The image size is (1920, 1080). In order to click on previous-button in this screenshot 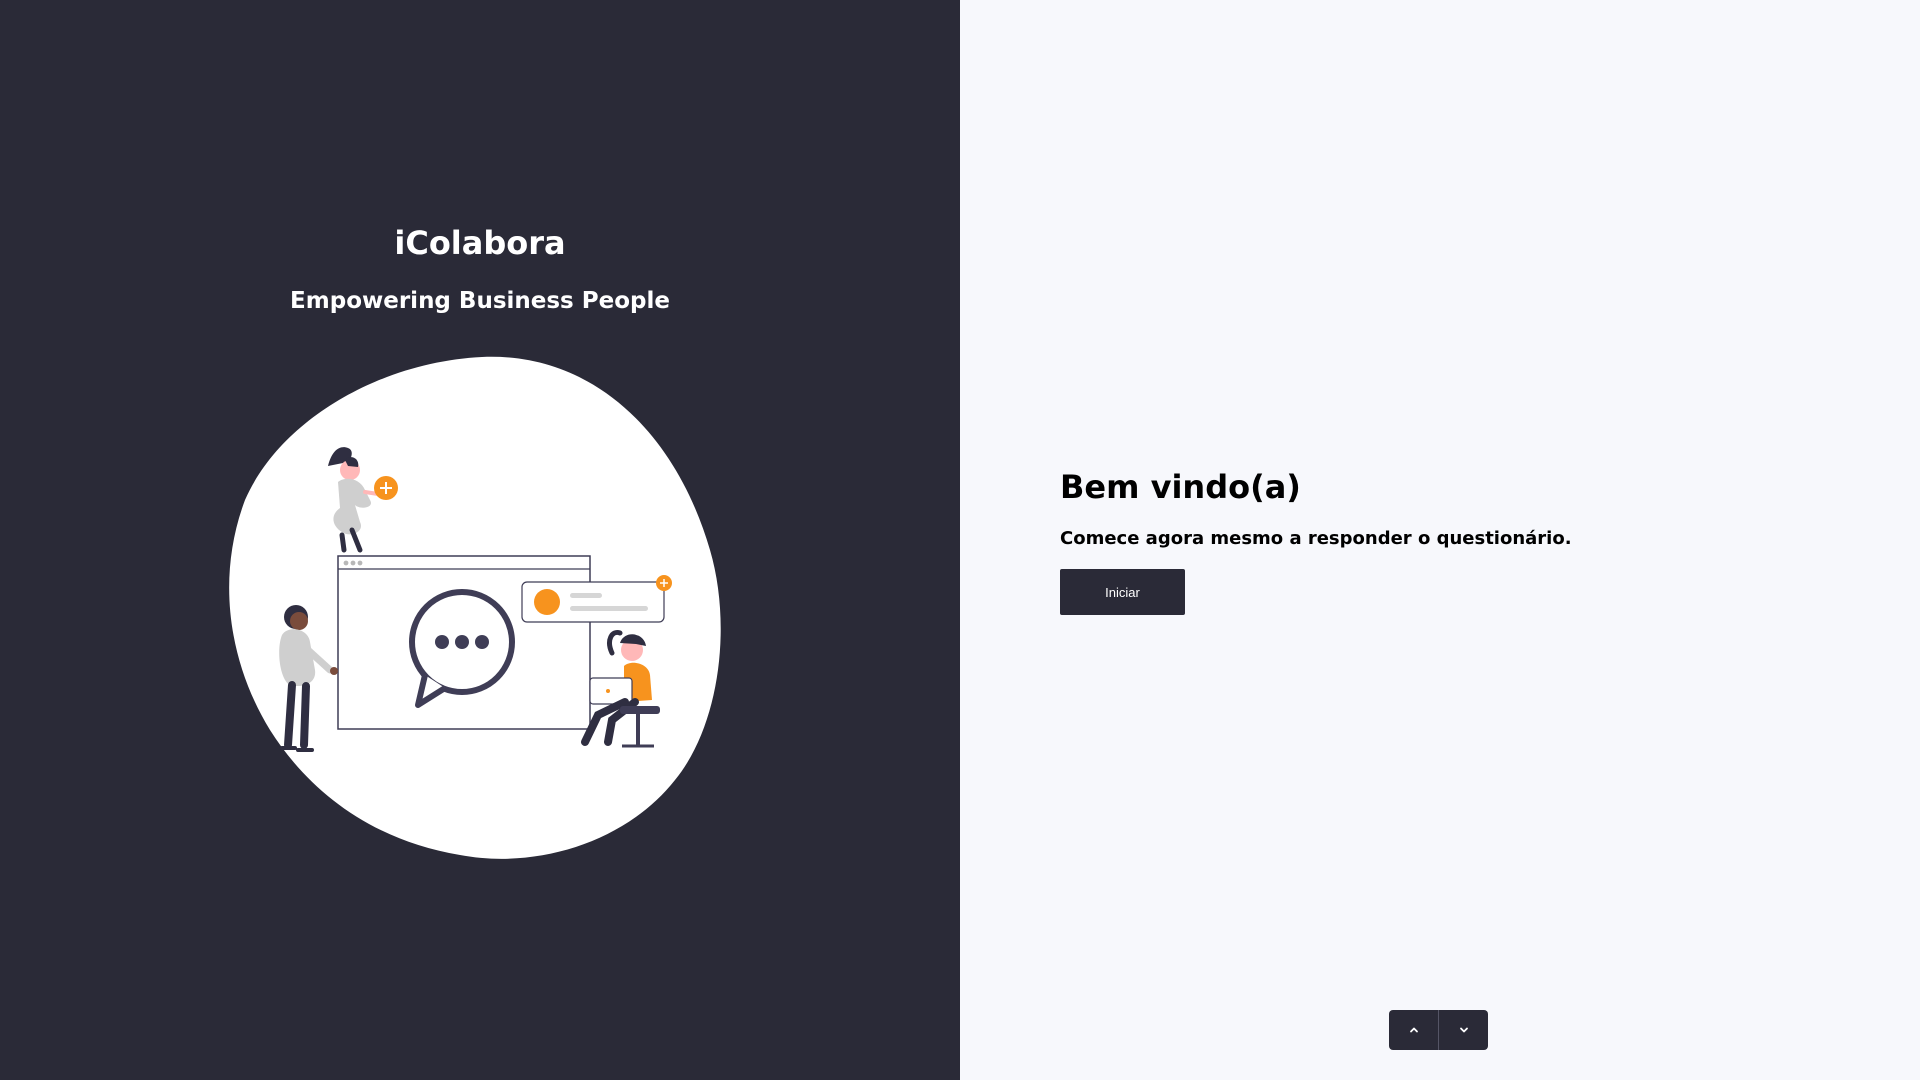, I will do `click(1413, 1030)`.